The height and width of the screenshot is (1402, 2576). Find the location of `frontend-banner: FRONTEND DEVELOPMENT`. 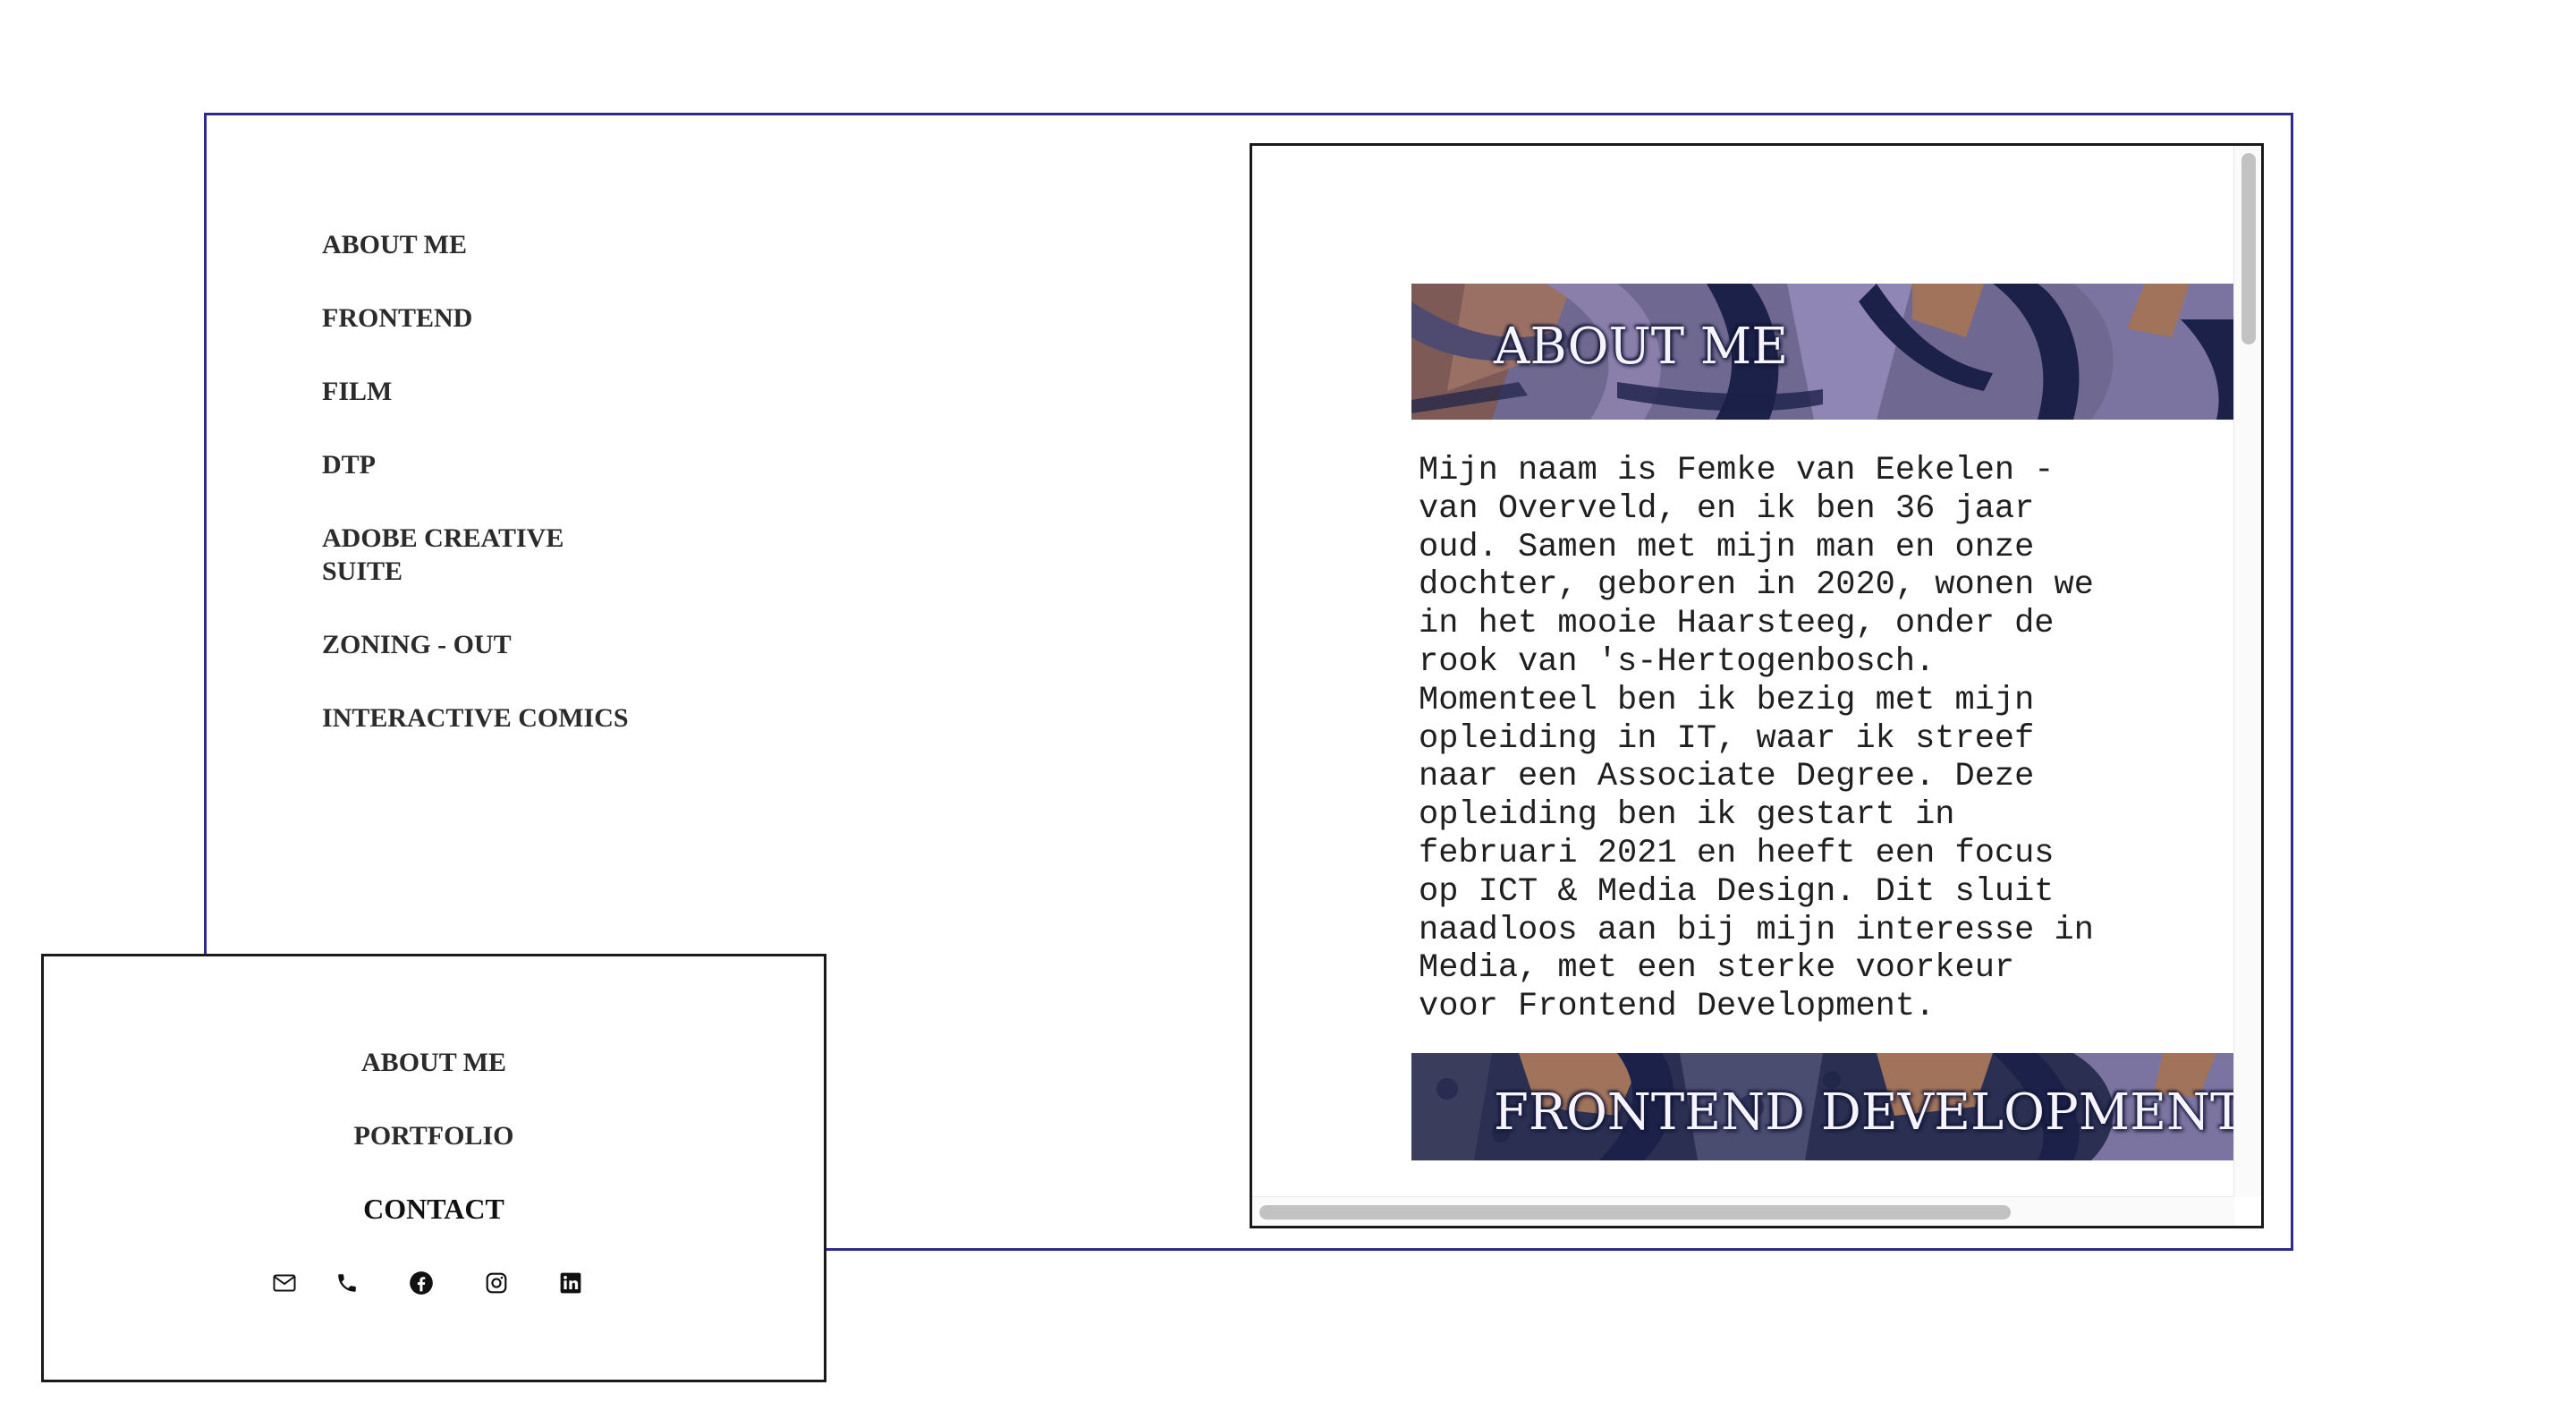

frontend-banner: FRONTEND DEVELOPMENT is located at coordinates (1825, 1106).